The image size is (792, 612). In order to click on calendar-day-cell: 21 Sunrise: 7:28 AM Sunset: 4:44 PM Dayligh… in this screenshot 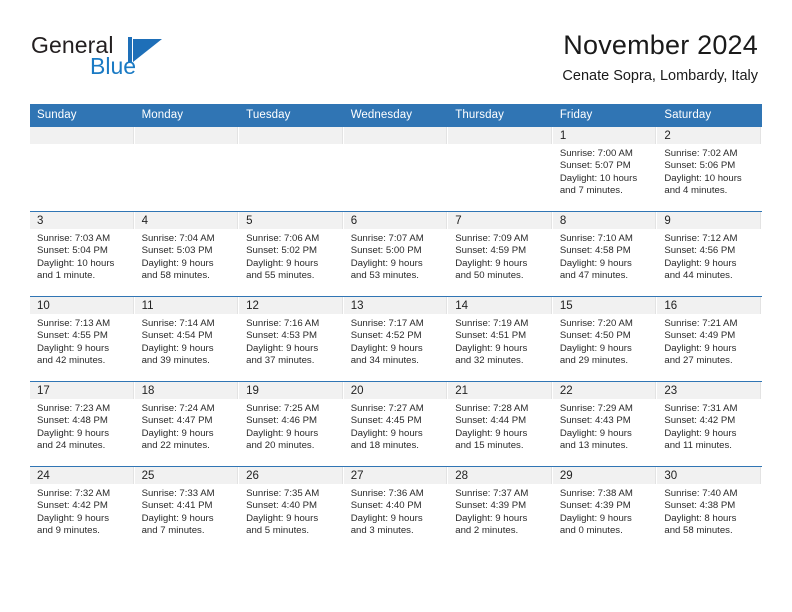, I will do `click(500, 424)`.